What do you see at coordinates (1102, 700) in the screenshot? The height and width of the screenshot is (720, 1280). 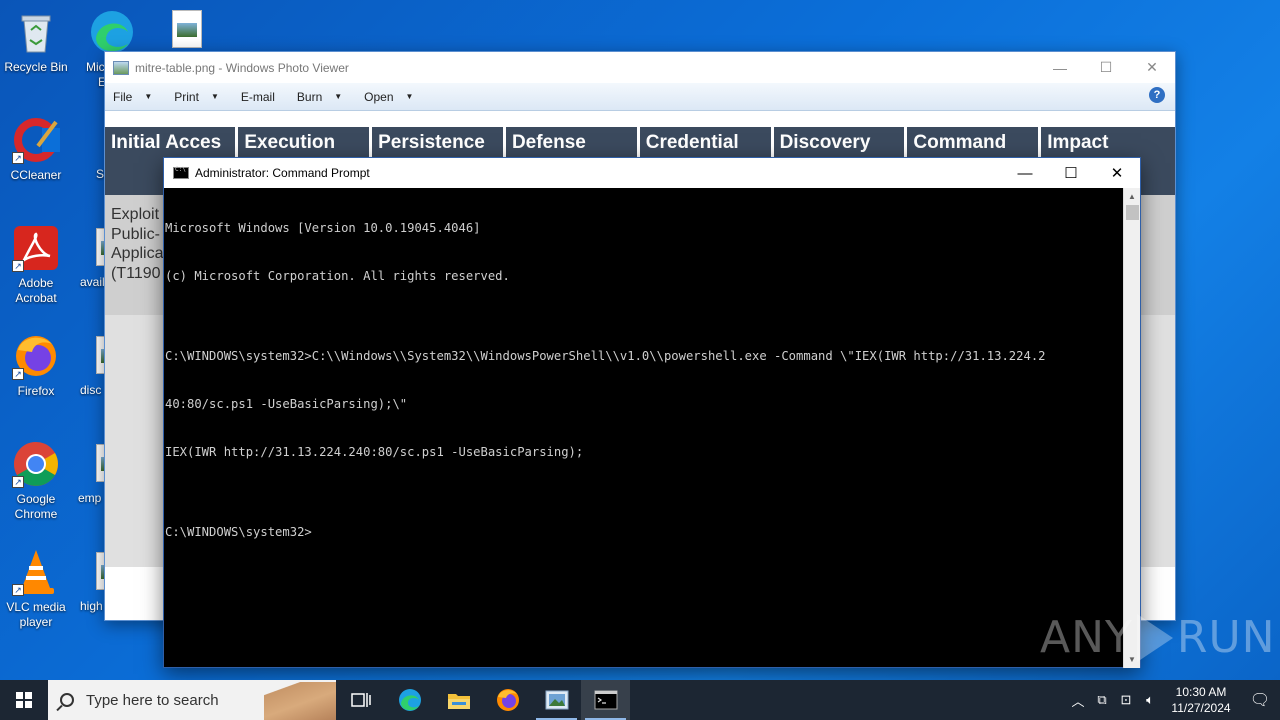 I see `device-icon: ⧉` at bounding box center [1102, 700].